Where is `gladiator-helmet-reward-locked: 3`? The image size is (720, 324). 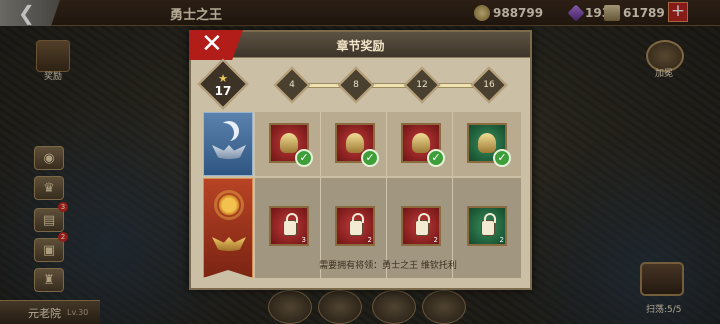
gladiator-helmet-reward-locked: 3 is located at coordinates (289, 226).